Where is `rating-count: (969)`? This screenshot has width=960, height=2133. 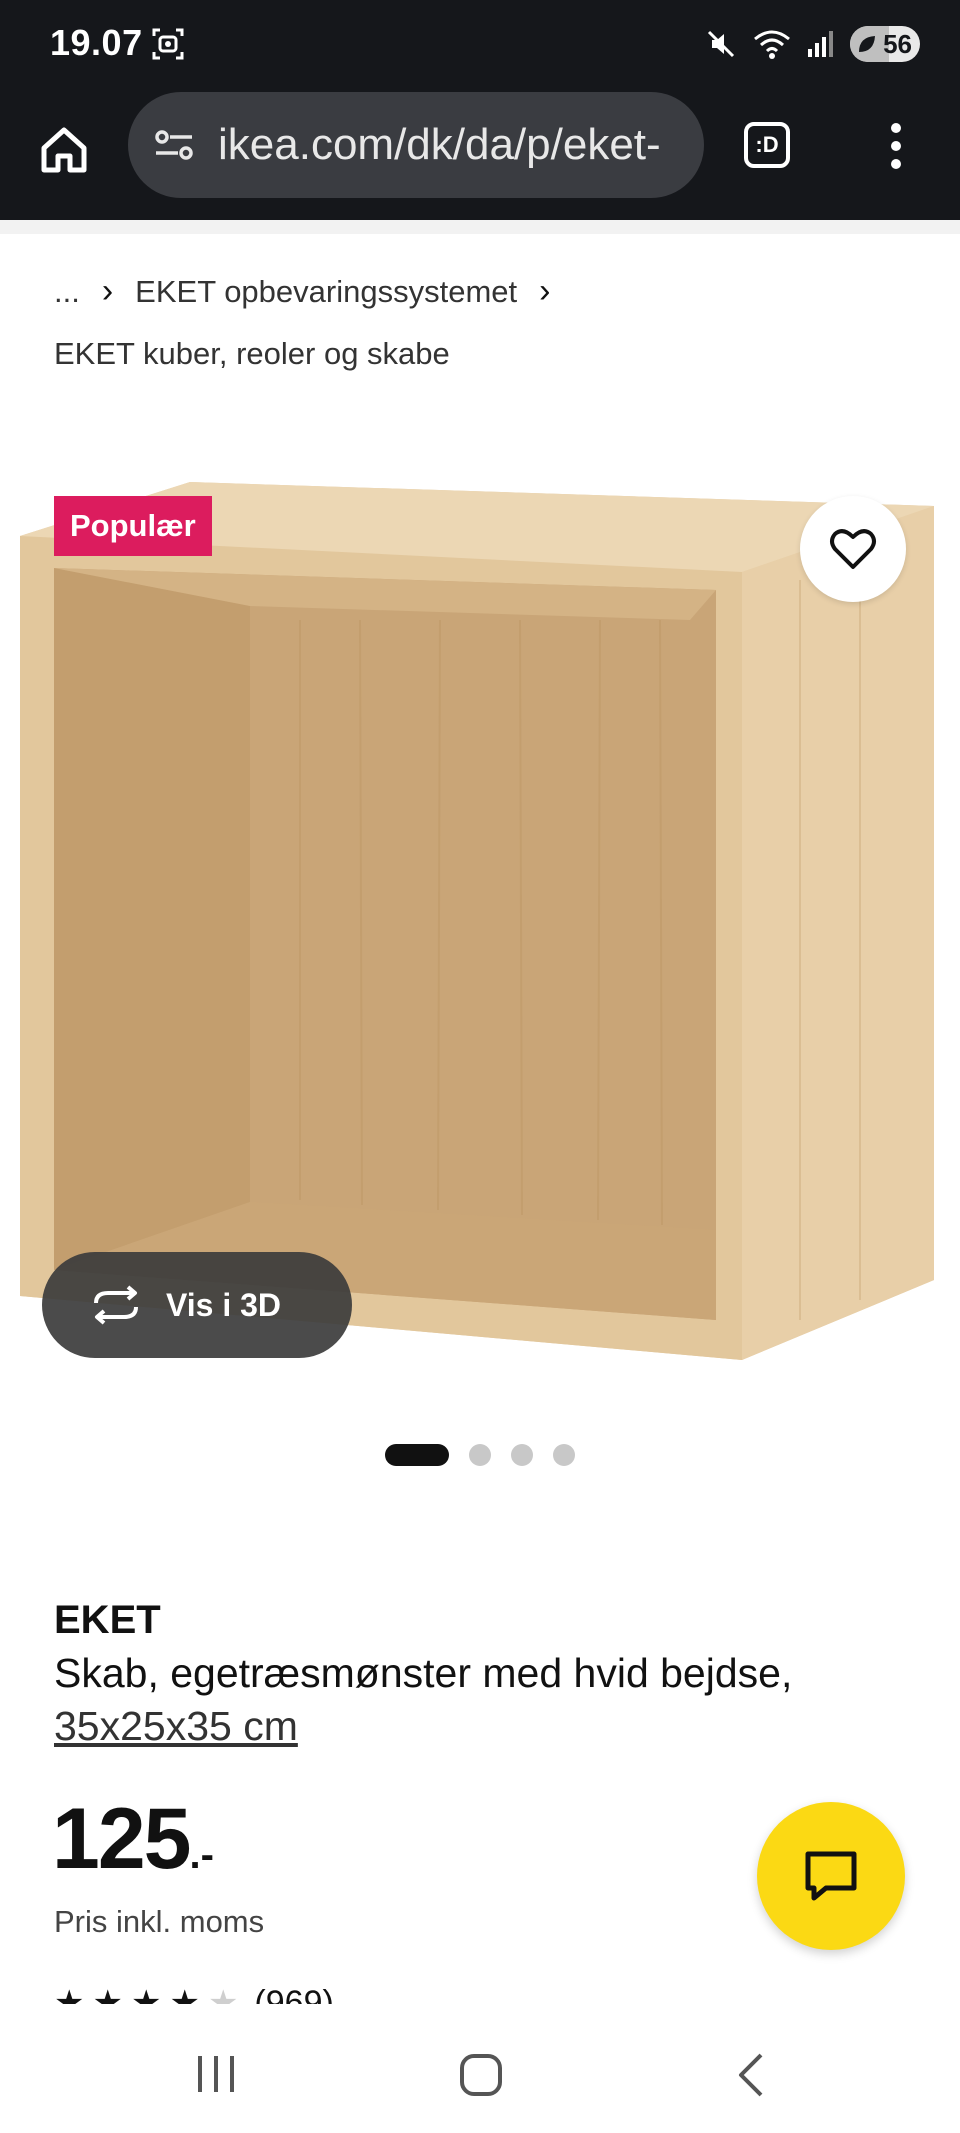 rating-count: (969) is located at coordinates (293, 1996).